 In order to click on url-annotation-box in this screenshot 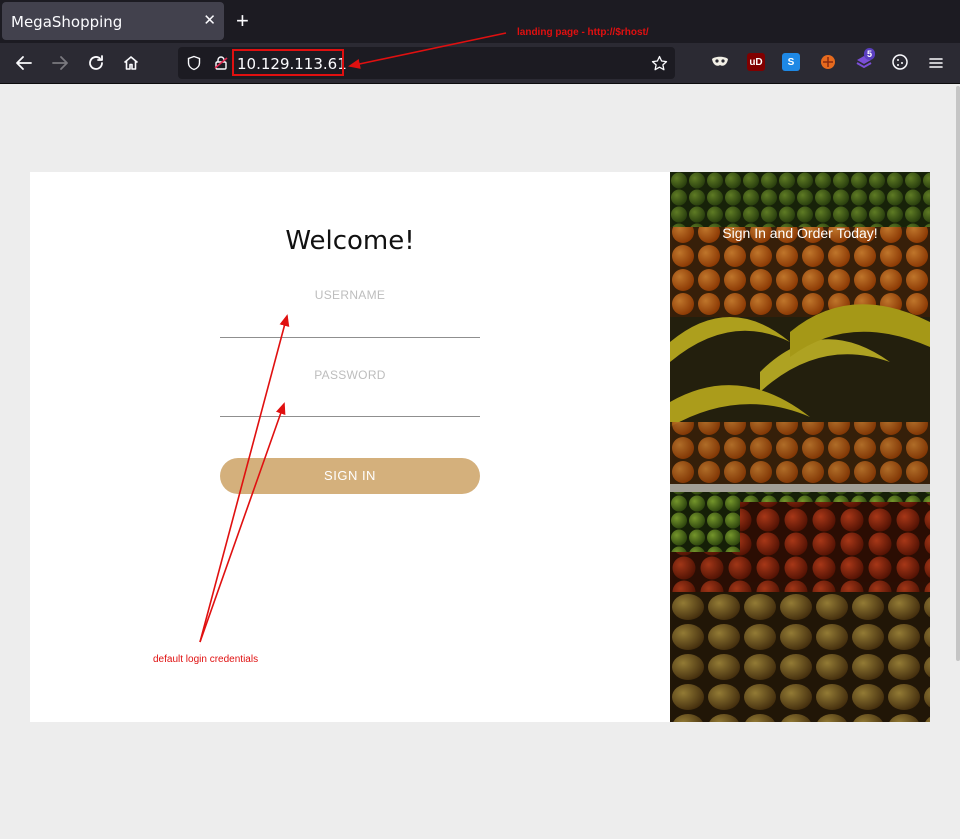, I will do `click(288, 62)`.